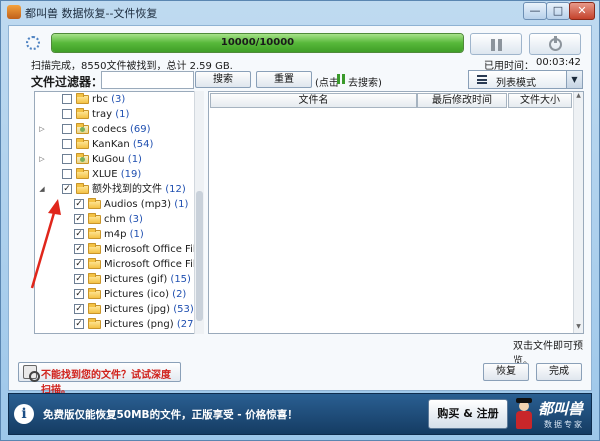  Describe the element at coordinates (136, 294) in the screenshot. I see `tree-item-name: Pictures (ico)` at that location.